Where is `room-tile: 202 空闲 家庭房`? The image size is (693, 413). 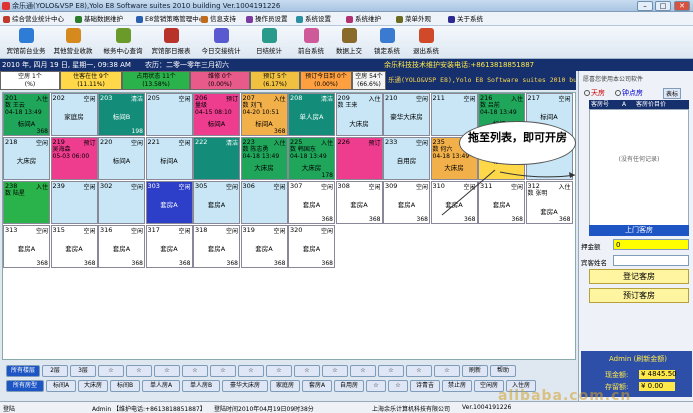
room-tile: 202 空闲 家庭房 is located at coordinates (74, 114).